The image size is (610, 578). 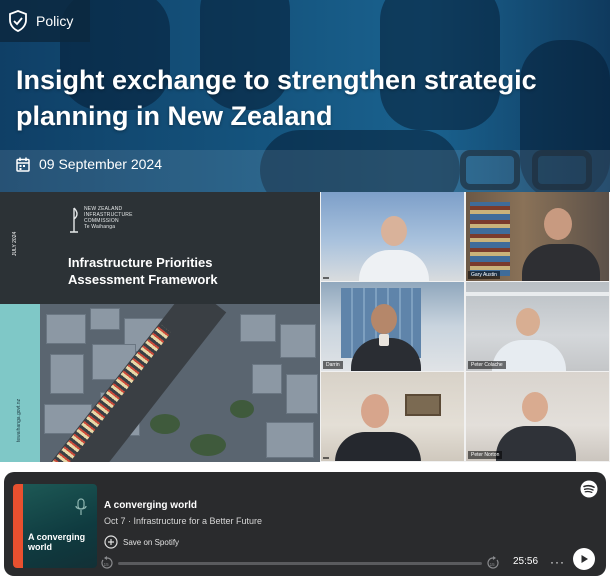 I want to click on participant-name: Gary Austin, so click(x=484, y=275).